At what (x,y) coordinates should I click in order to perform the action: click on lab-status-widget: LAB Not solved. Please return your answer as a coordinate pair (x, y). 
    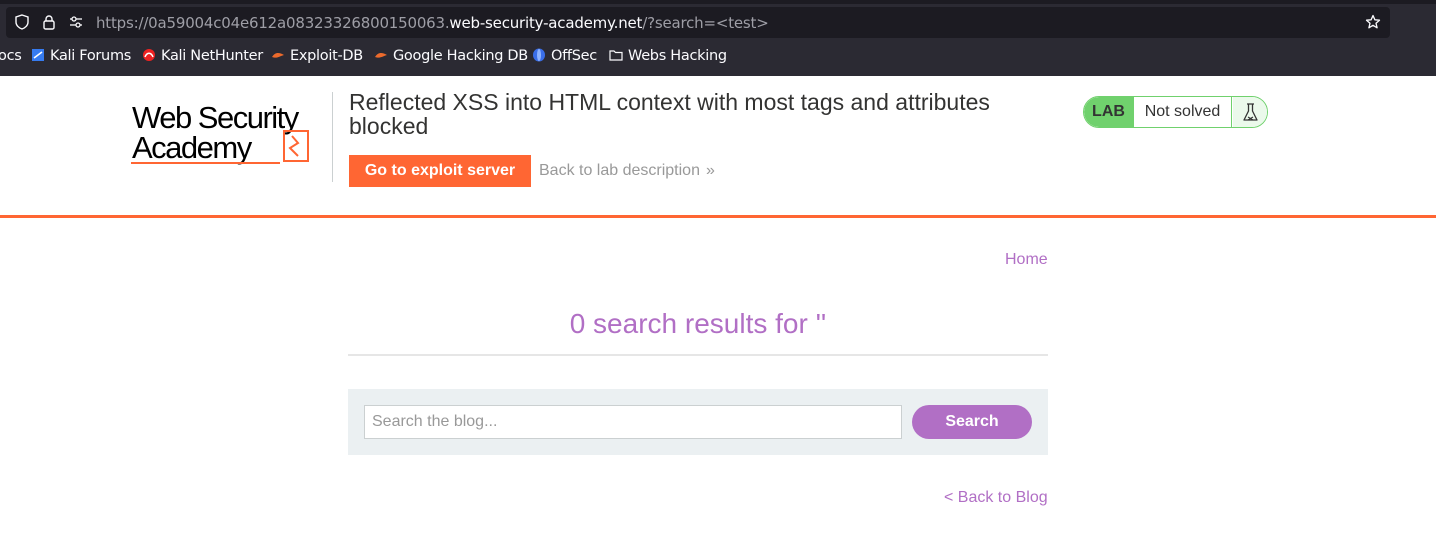
    Looking at the image, I should click on (1175, 112).